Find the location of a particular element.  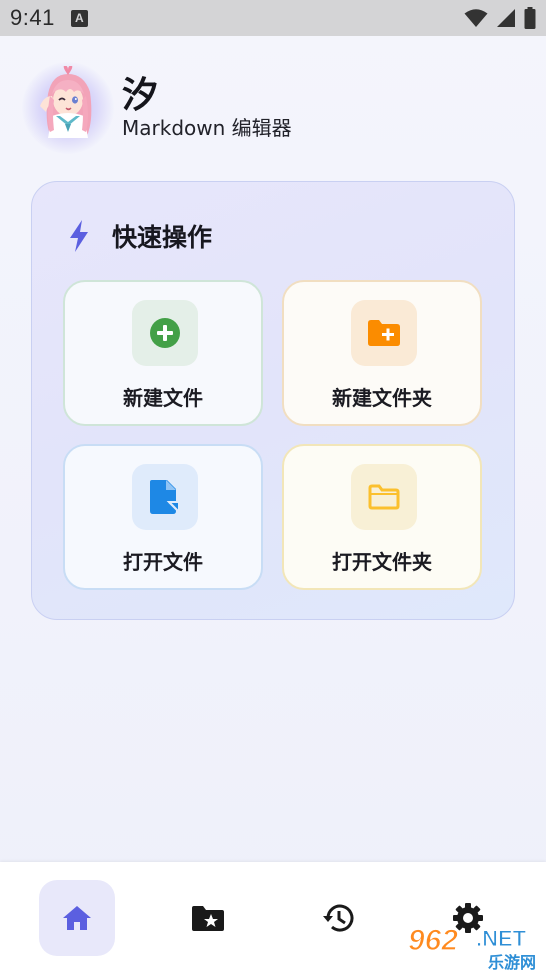

quick-actions-header: 快速操作 is located at coordinates (140, 236).